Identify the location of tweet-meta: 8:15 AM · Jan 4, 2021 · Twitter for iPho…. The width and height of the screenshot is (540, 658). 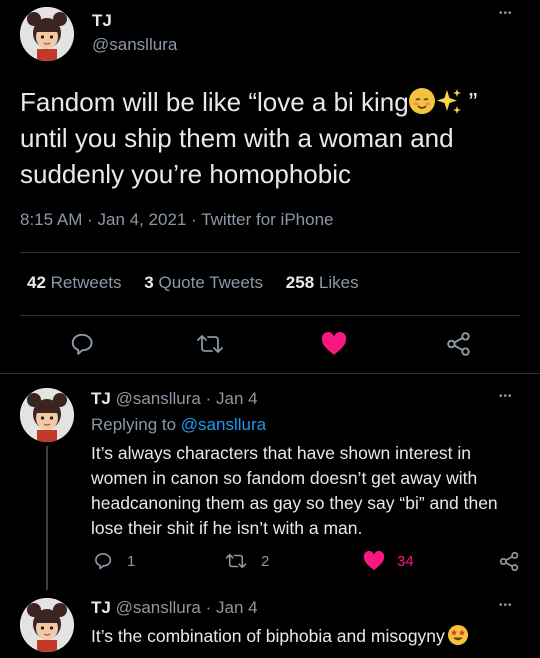
(176, 220).